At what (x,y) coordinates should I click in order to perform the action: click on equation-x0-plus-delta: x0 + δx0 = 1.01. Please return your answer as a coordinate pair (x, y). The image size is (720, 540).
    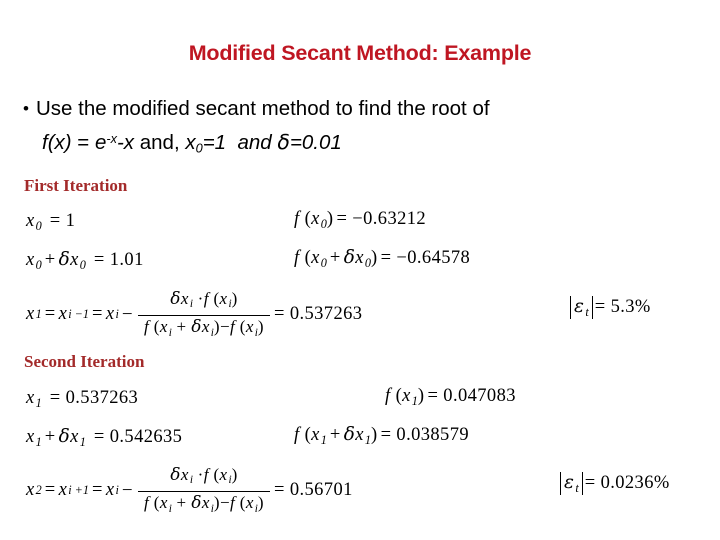
    Looking at the image, I should click on (86, 261).